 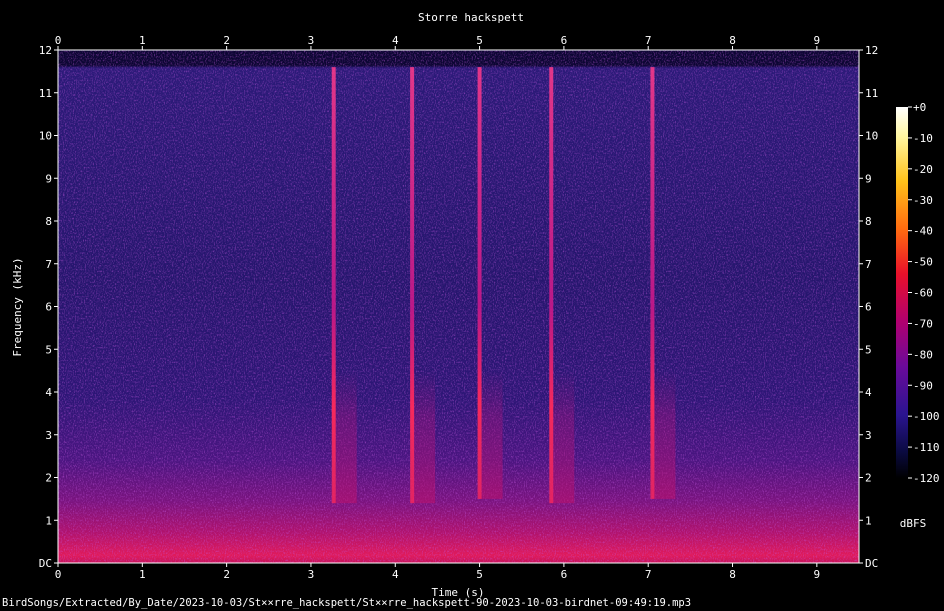 What do you see at coordinates (926, 416) in the screenshot?
I see `colorbar-tick-label: -100` at bounding box center [926, 416].